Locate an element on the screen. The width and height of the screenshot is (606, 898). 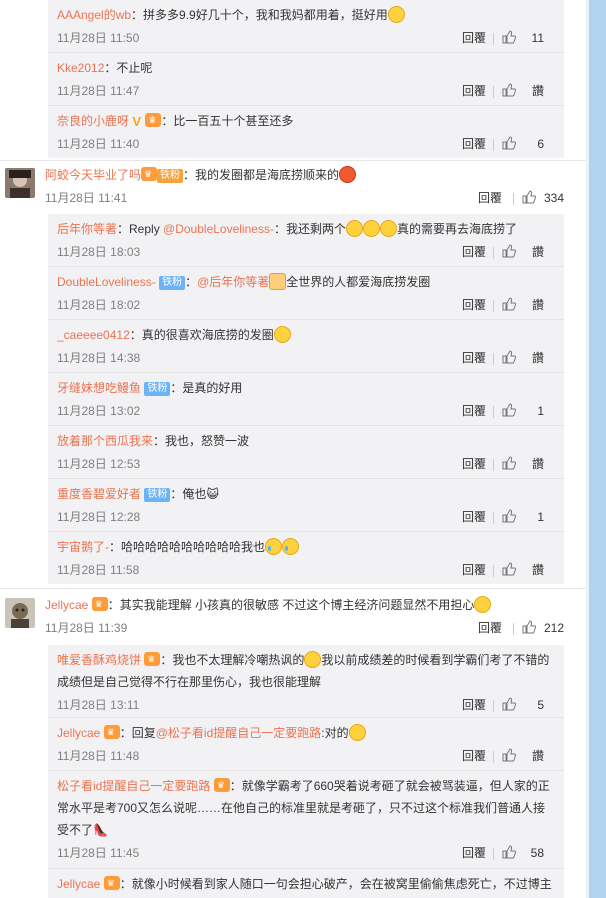
reply-time: 11月28日 11:45 is located at coordinates (98, 853).